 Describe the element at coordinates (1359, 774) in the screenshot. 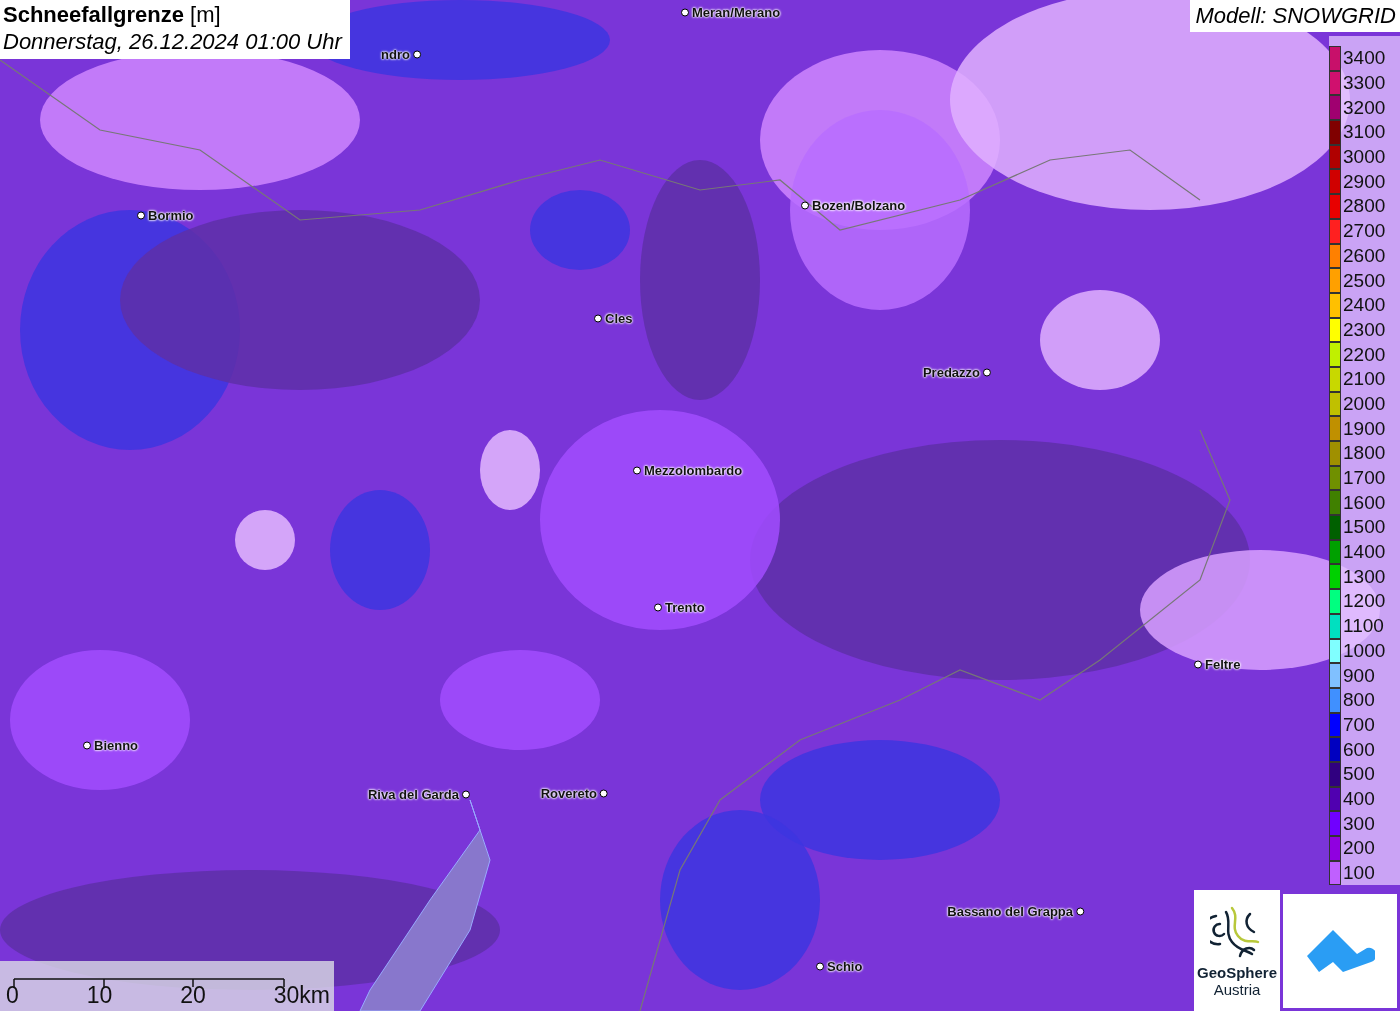

I see `legend-label: 500` at that location.